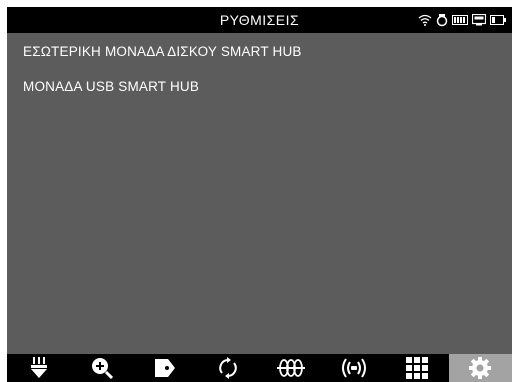 The height and width of the screenshot is (382, 514). I want to click on flashlight-icon, so click(39, 368).